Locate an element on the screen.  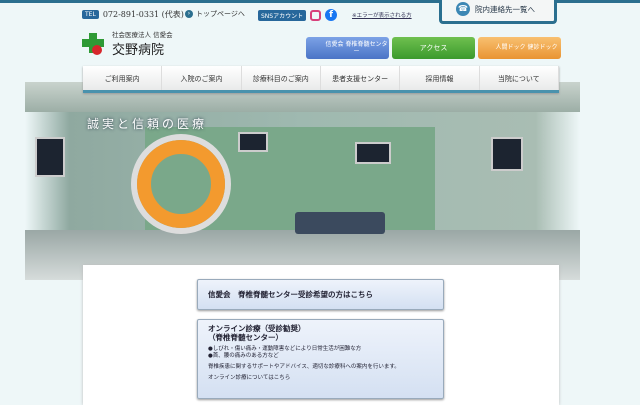
nav-patient-support: 患者支援センター is located at coordinates (361, 78).